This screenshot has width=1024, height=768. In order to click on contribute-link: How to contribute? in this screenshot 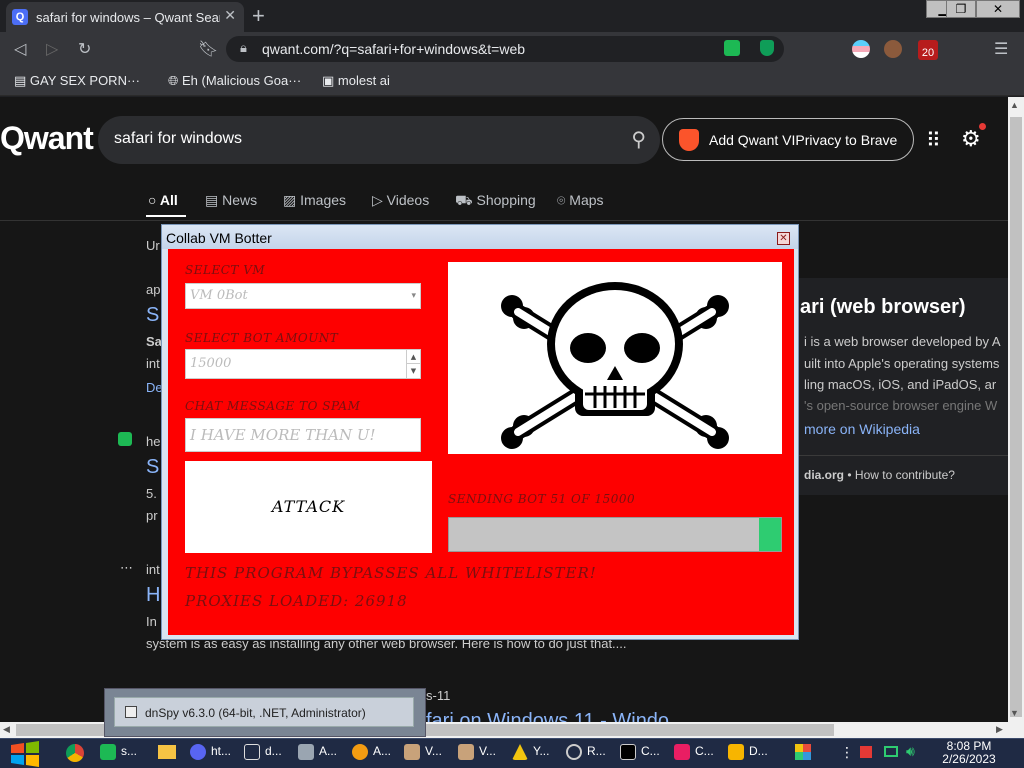, I will do `click(905, 475)`.